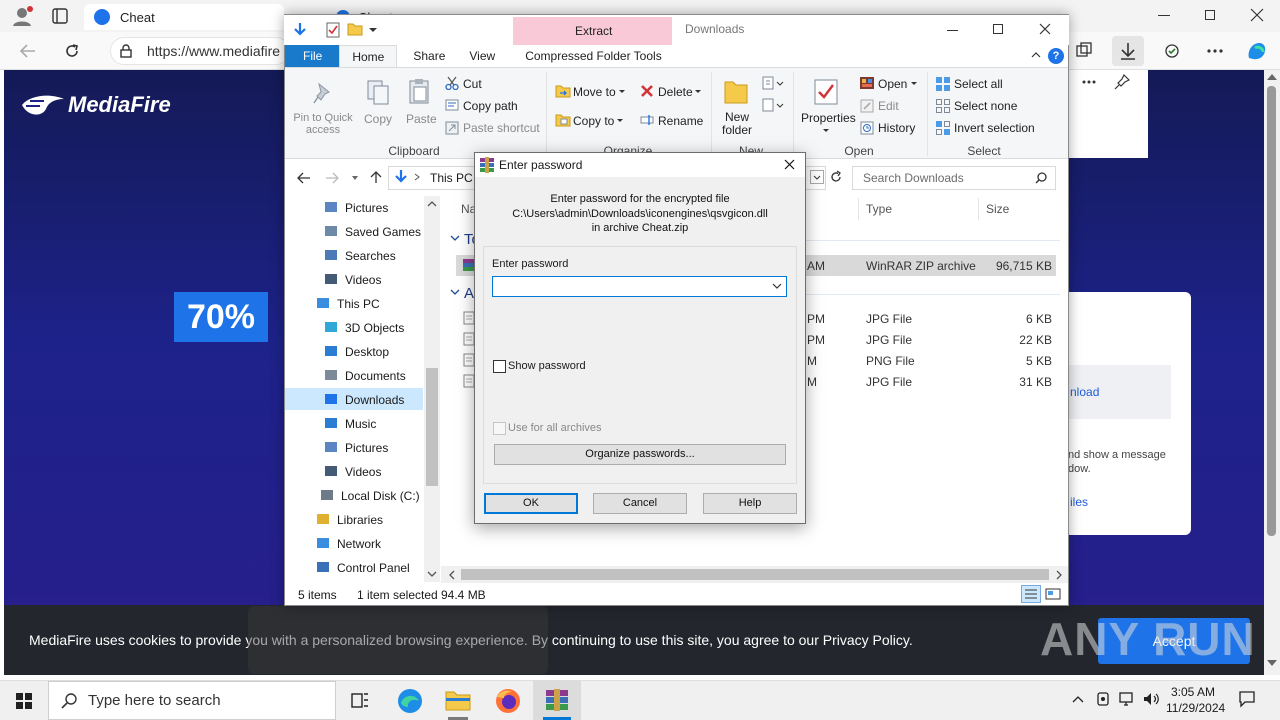 This screenshot has height=720, width=1280. Describe the element at coordinates (1059, 575) in the screenshot. I see `hscroll-right-icon` at that location.